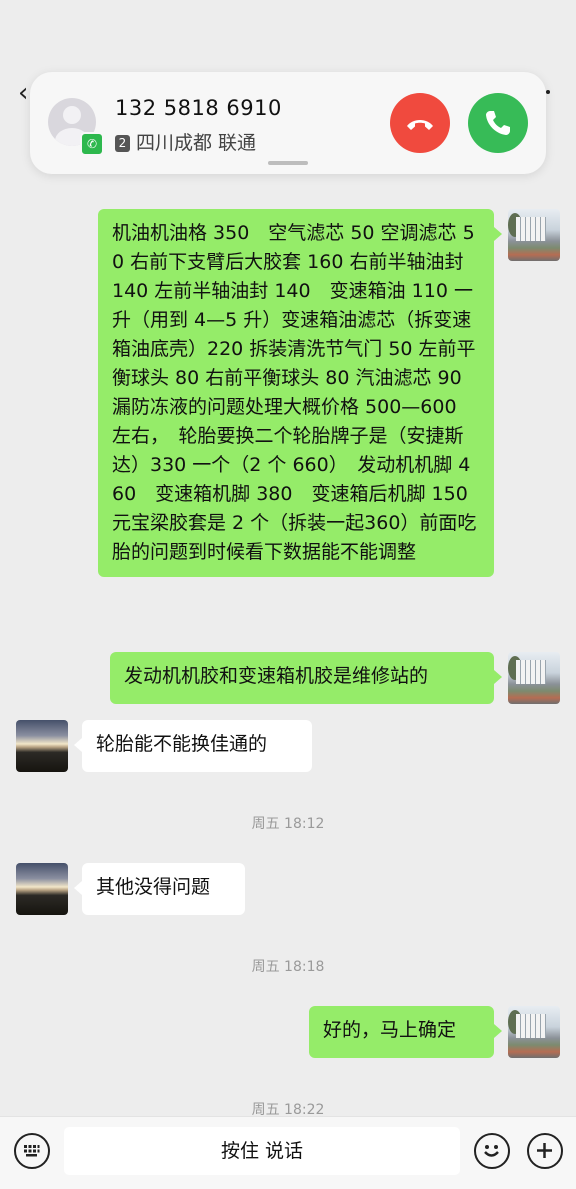 Image resolution: width=576 pixels, height=1189 pixels. What do you see at coordinates (262, 1151) in the screenshot?
I see `hold-to-talk-button: 按住 说话` at bounding box center [262, 1151].